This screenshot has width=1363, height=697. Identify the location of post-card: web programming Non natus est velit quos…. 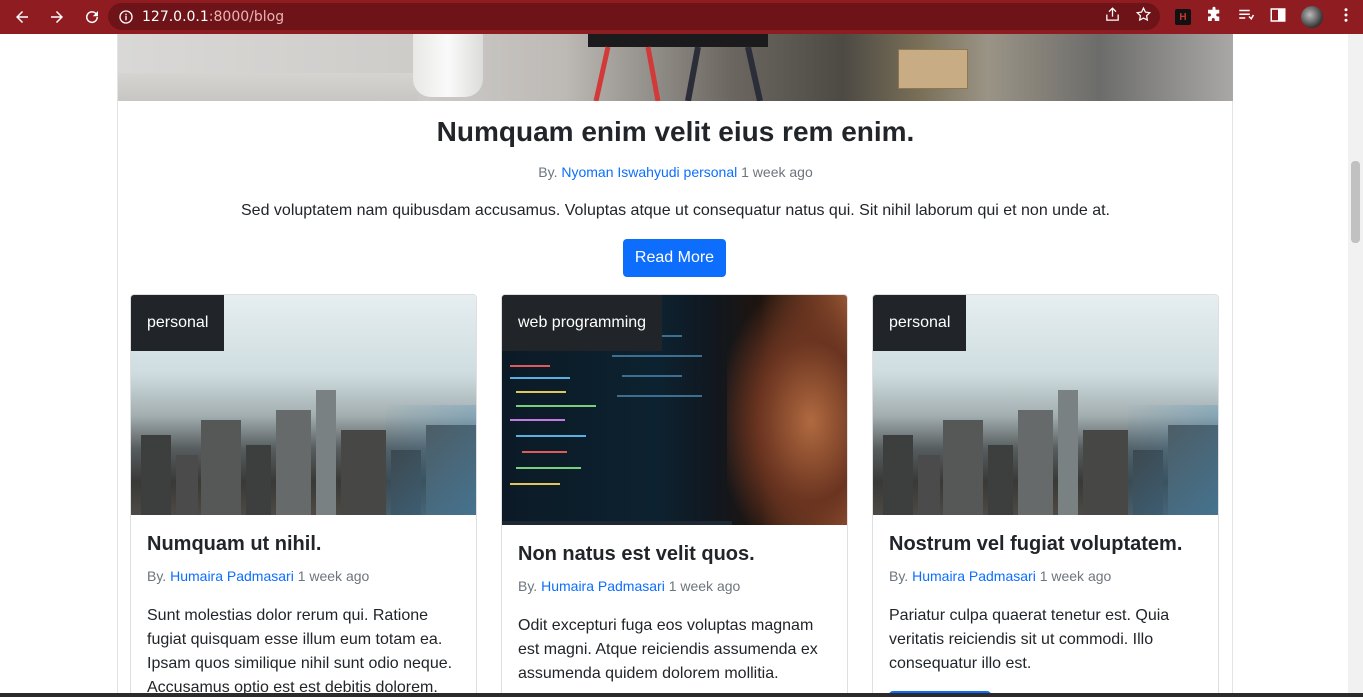
(674, 495).